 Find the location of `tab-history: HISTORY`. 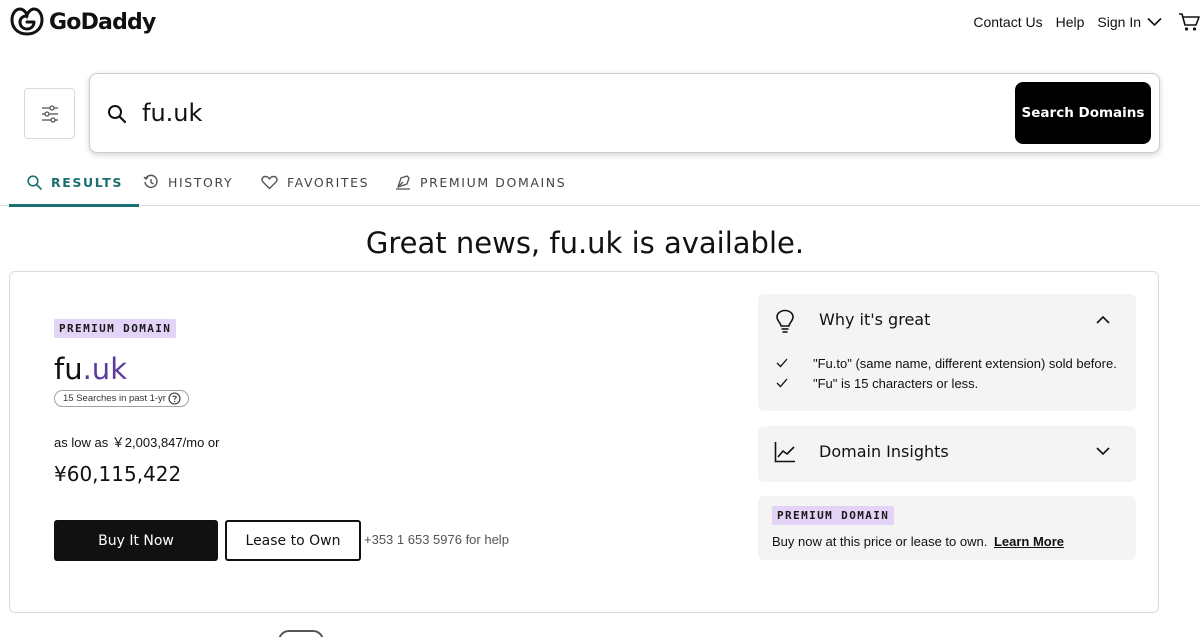

tab-history: HISTORY is located at coordinates (188, 182).